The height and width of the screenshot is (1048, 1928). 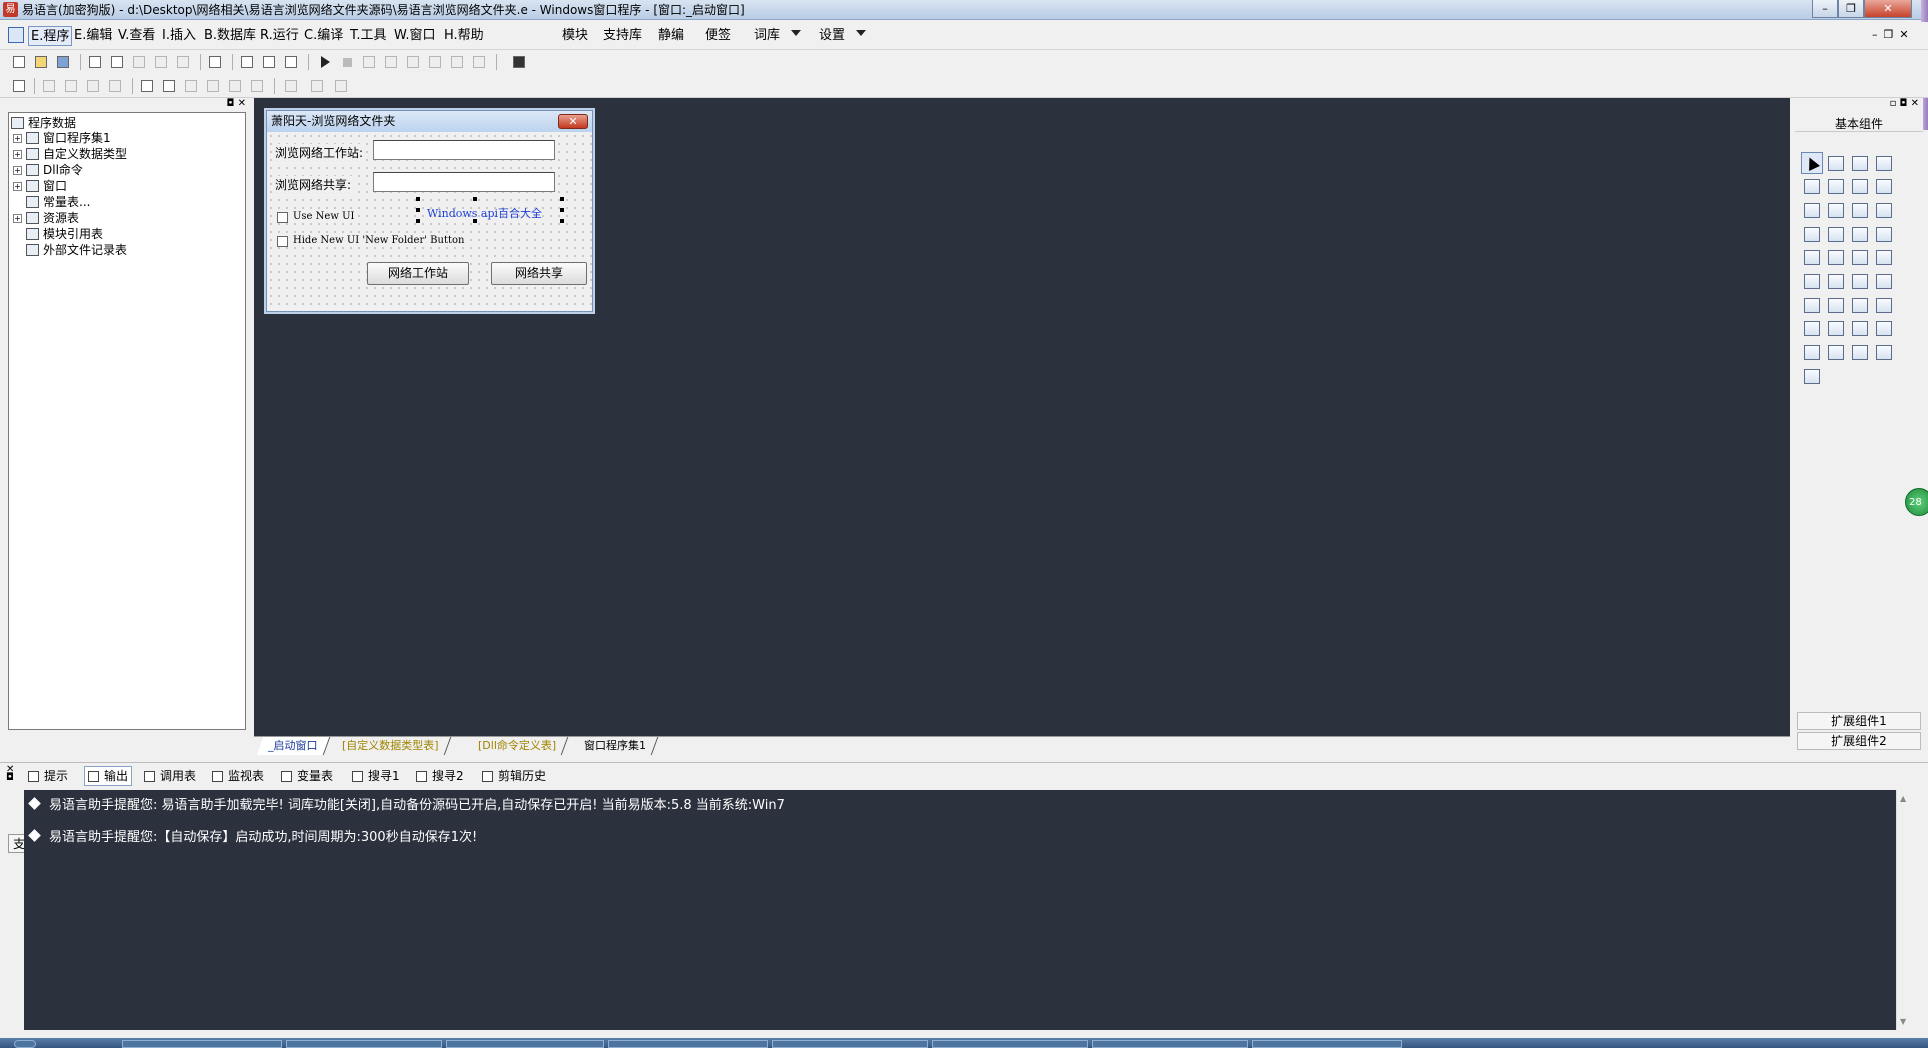 What do you see at coordinates (1812, 187) in the screenshot?
I see `edit-component-icon` at bounding box center [1812, 187].